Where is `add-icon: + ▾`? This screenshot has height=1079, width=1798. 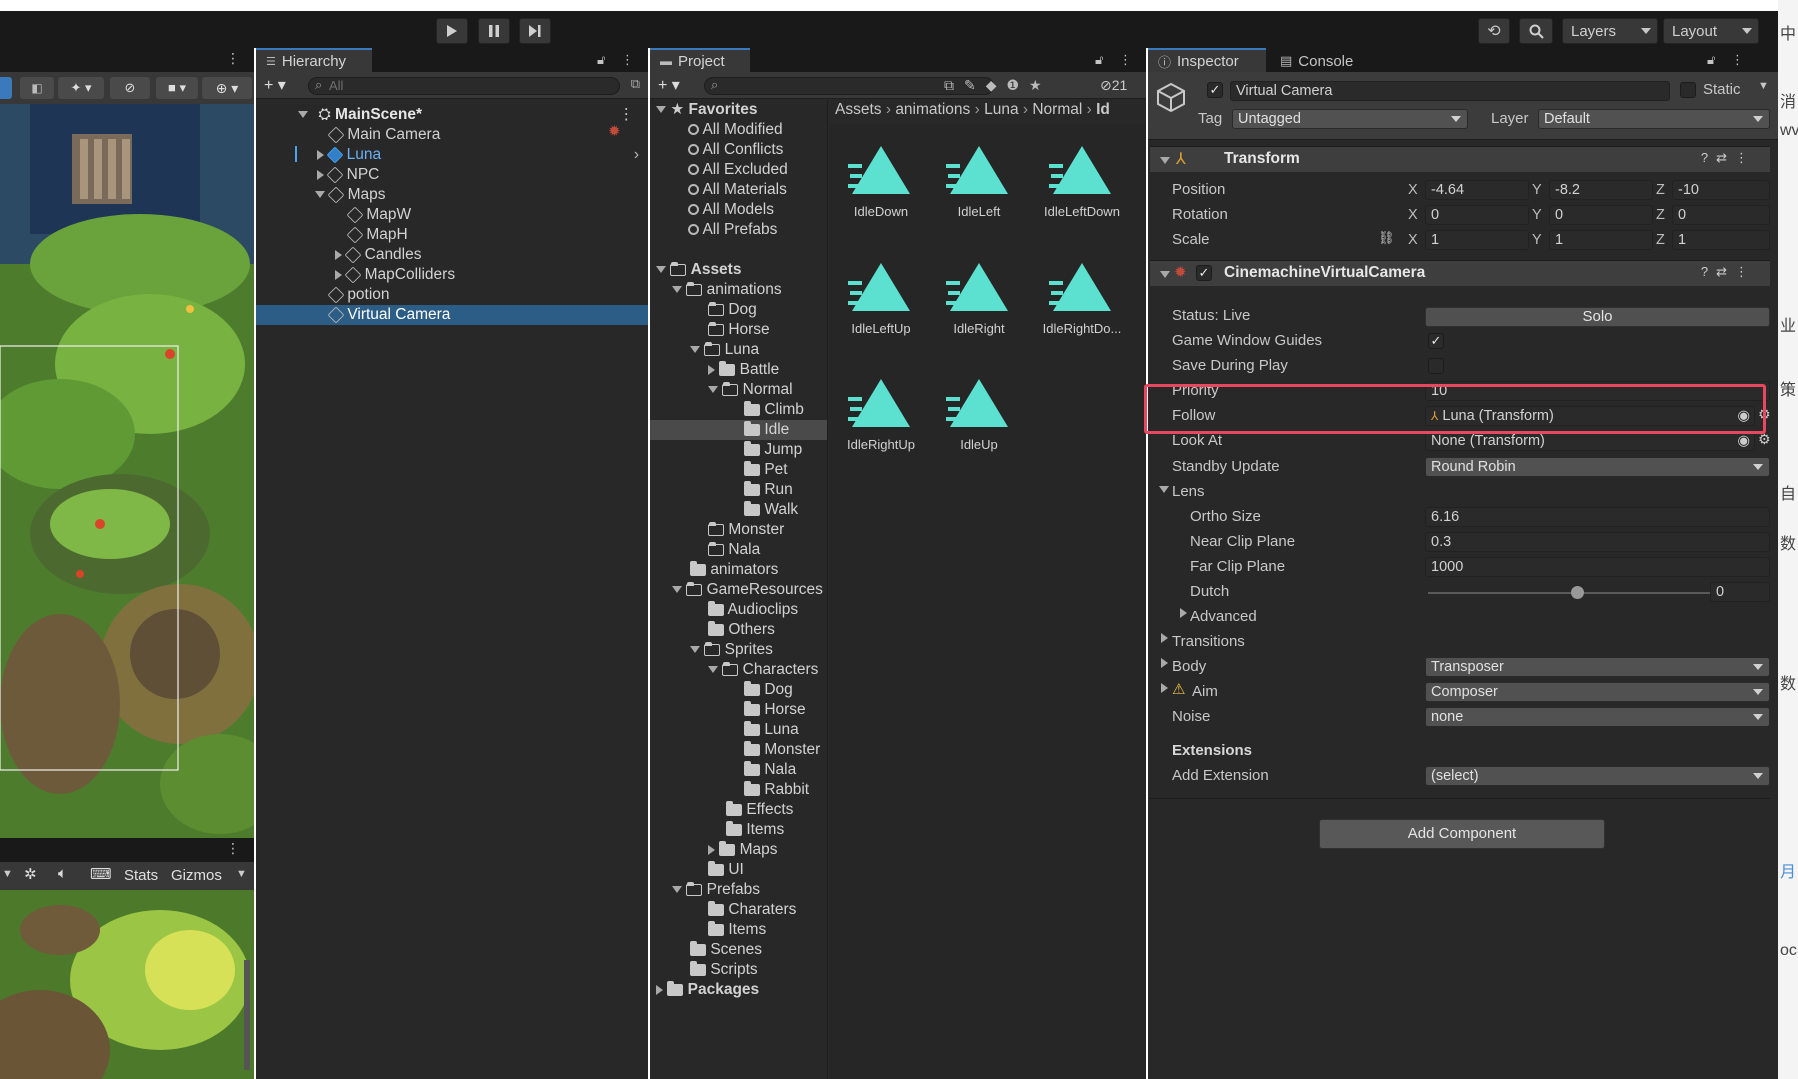
add-icon: + ▾ is located at coordinates (669, 85).